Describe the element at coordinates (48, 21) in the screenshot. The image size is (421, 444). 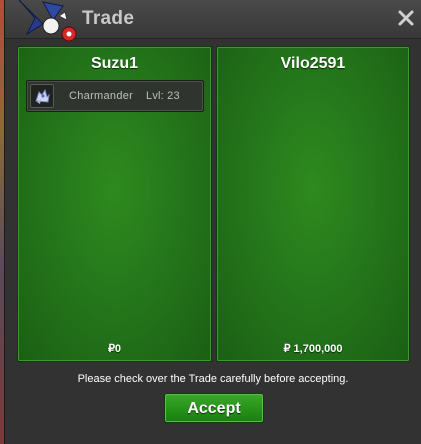
I see `pokeball-logo-icon` at that location.